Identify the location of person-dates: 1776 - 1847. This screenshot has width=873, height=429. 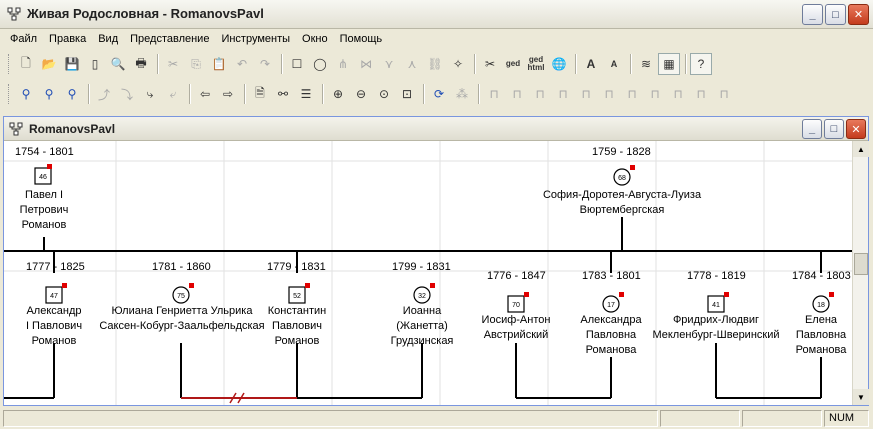
(516, 276).